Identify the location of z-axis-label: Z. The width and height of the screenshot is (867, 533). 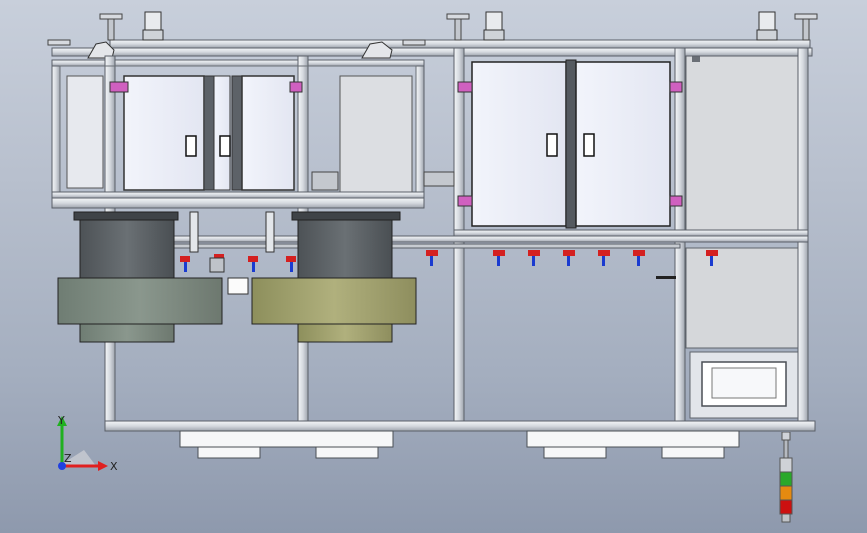
(68, 458).